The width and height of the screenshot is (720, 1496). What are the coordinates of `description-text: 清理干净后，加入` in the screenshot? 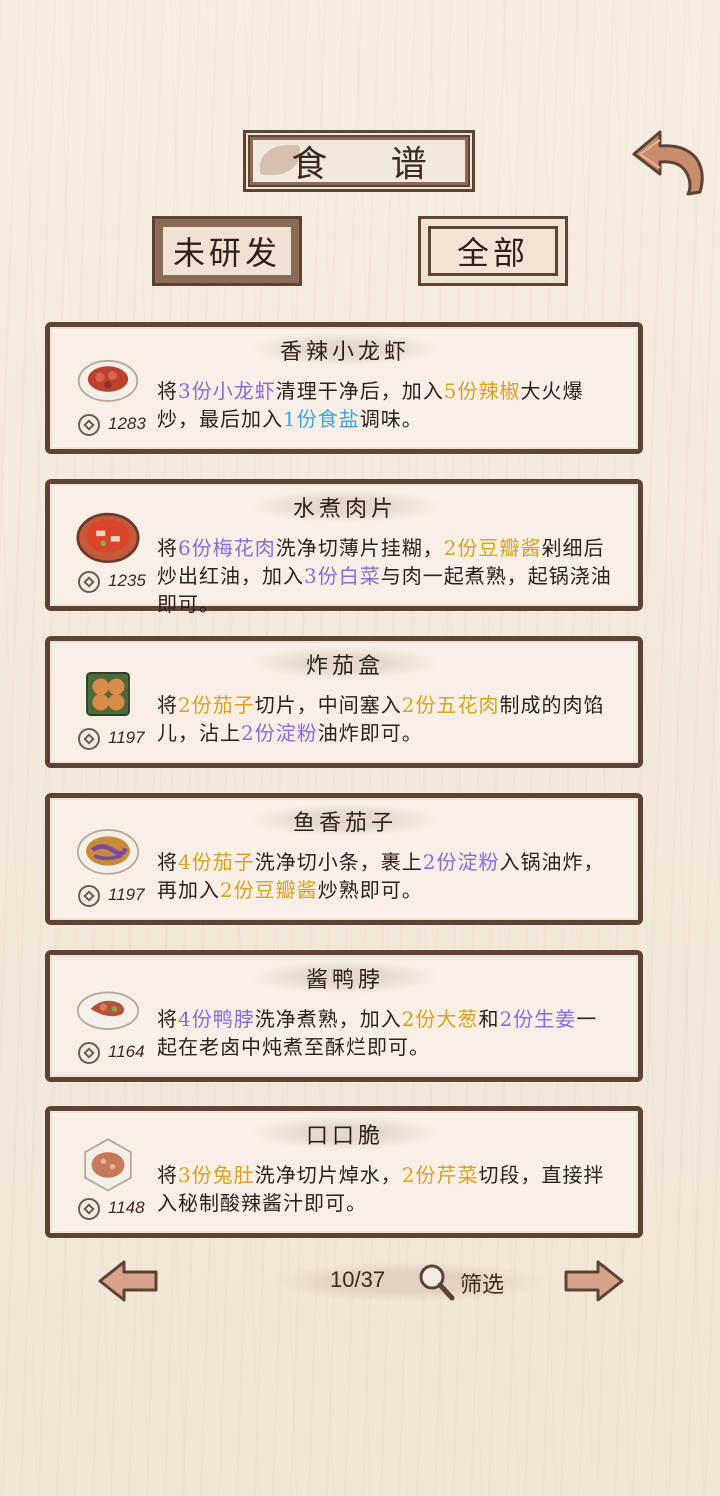 It's located at (359, 391).